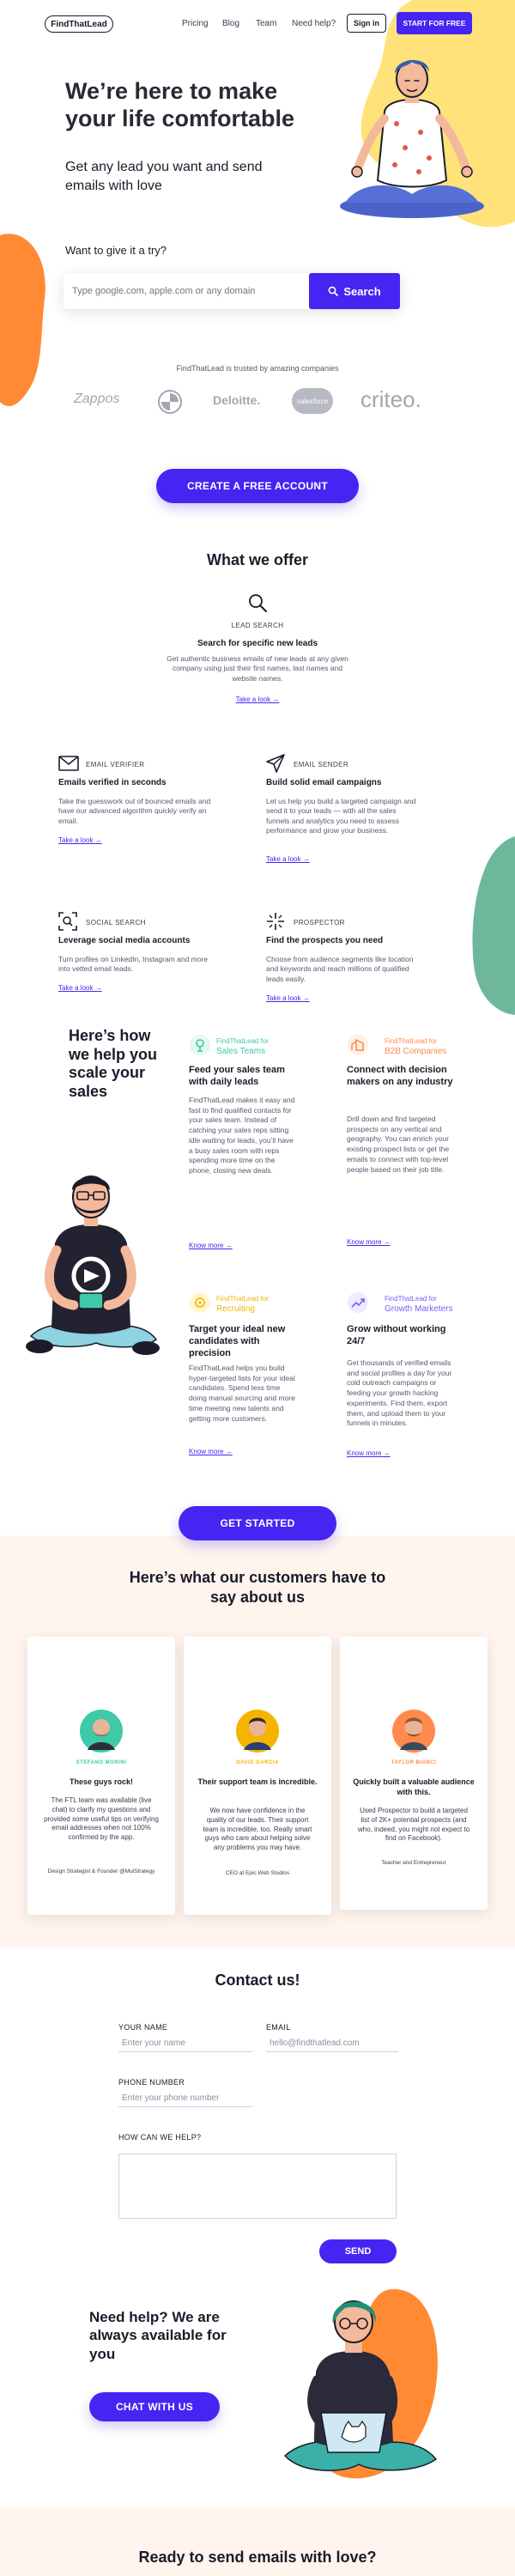  I want to click on search-button: Search, so click(354, 291).